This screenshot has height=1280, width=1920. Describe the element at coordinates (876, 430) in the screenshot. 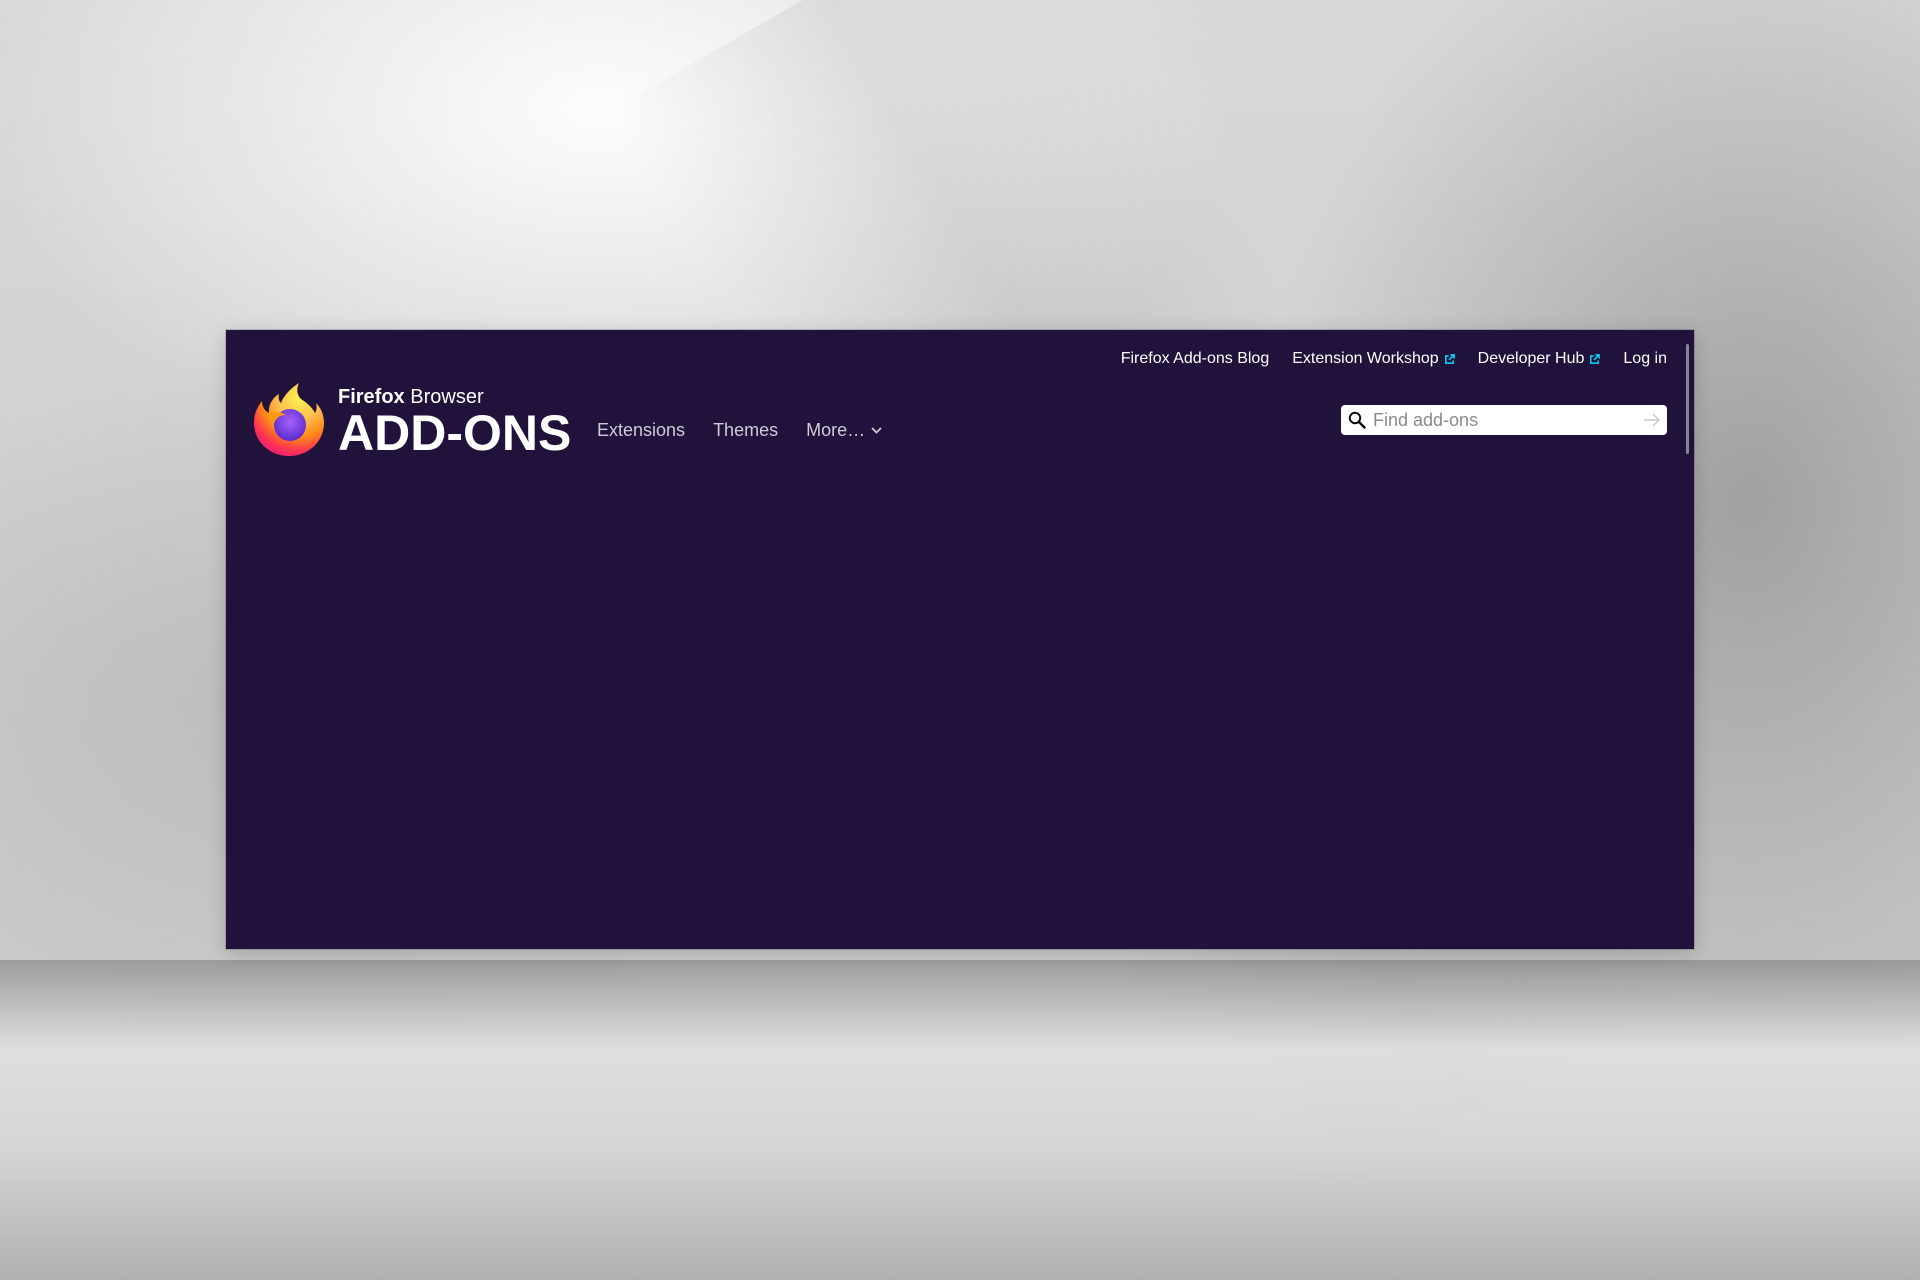

I see `chevron-down-icon` at that location.